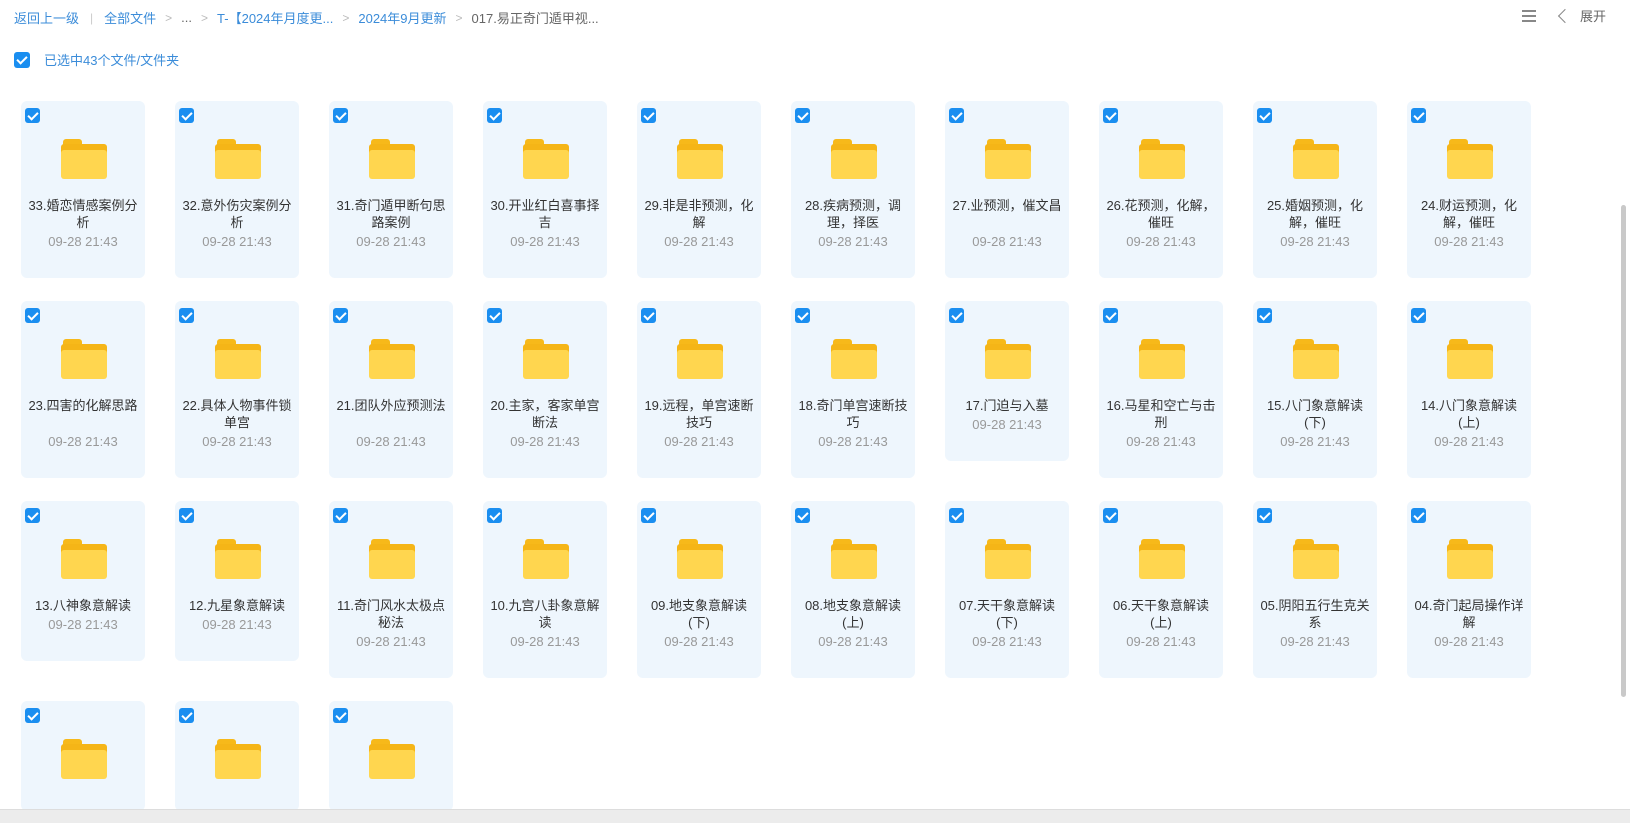  Describe the element at coordinates (1315, 589) in the screenshot. I see `folder-card: 05.阴阳五行生克关系 09-28 21:43` at that location.